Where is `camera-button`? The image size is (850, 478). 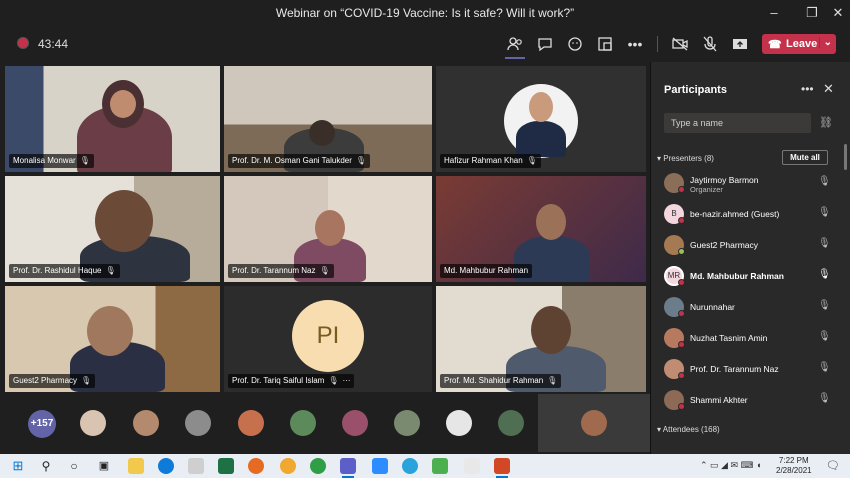 camera-button is located at coordinates (680, 44).